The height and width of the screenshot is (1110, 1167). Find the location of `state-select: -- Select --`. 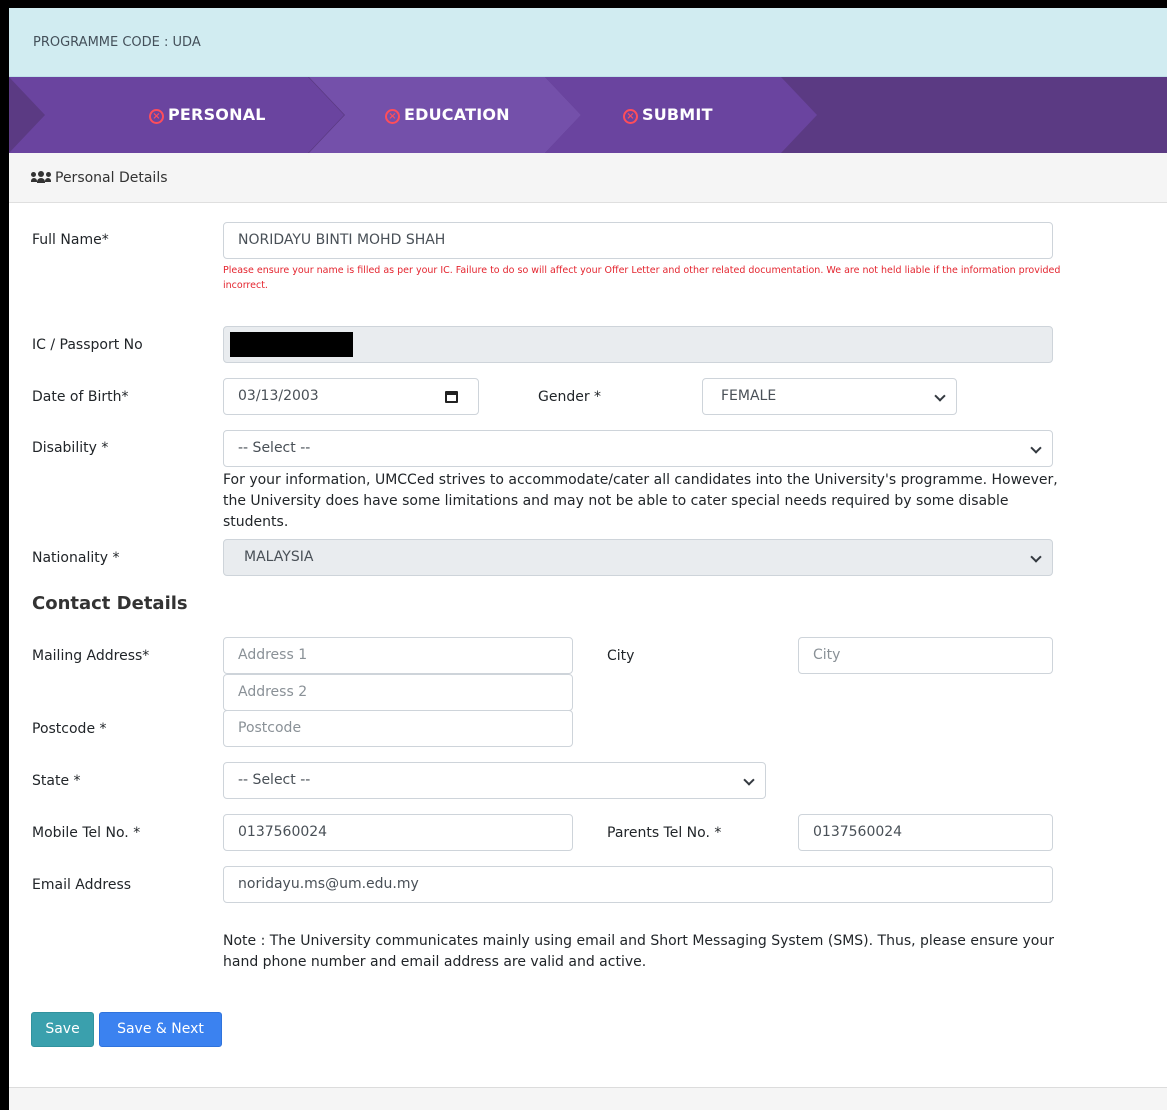

state-select: -- Select -- is located at coordinates (494, 780).